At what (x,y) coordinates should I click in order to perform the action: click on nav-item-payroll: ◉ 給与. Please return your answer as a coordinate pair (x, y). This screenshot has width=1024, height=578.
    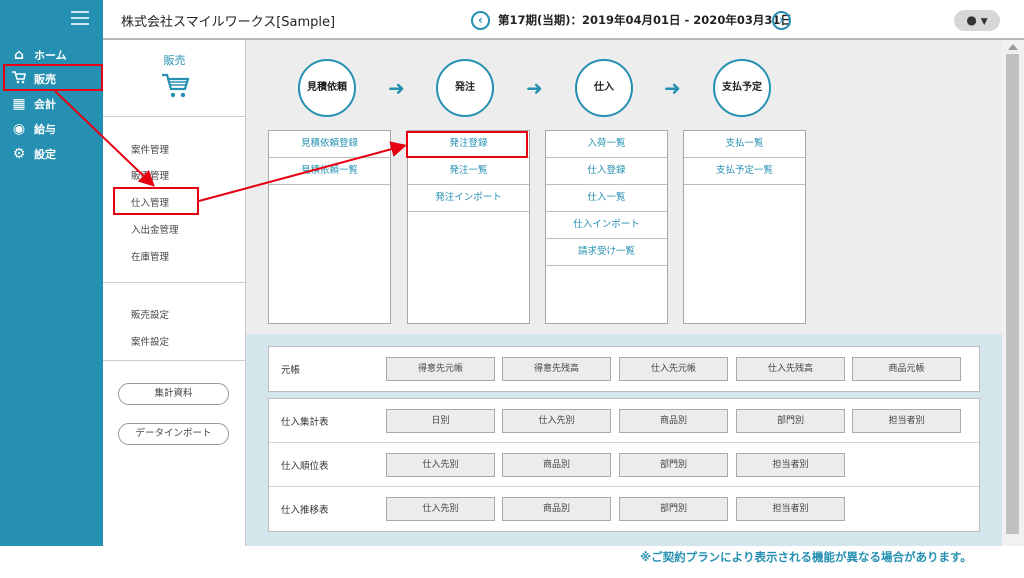
    Looking at the image, I should click on (33, 129).